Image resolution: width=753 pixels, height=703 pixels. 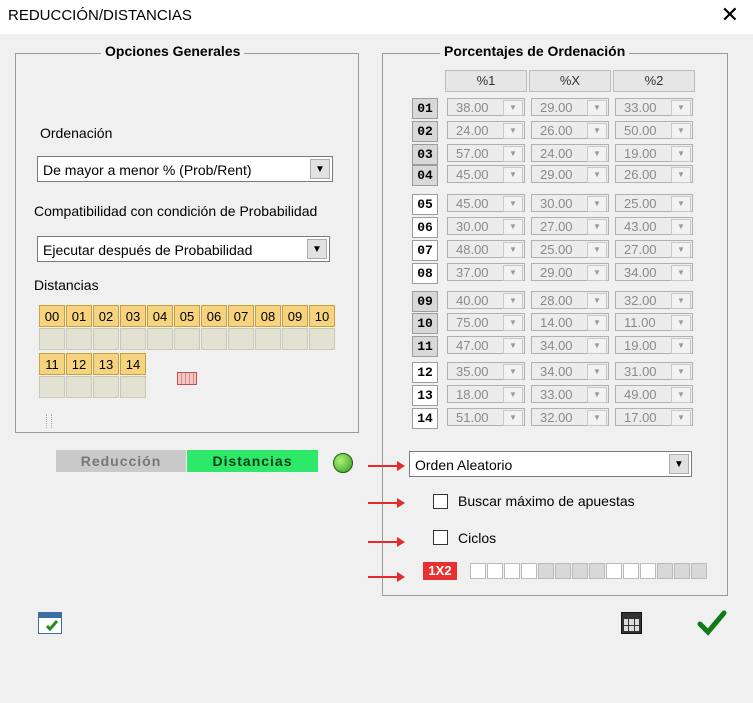 I want to click on percent-spinner: 34.00 ▼, so click(x=570, y=371).